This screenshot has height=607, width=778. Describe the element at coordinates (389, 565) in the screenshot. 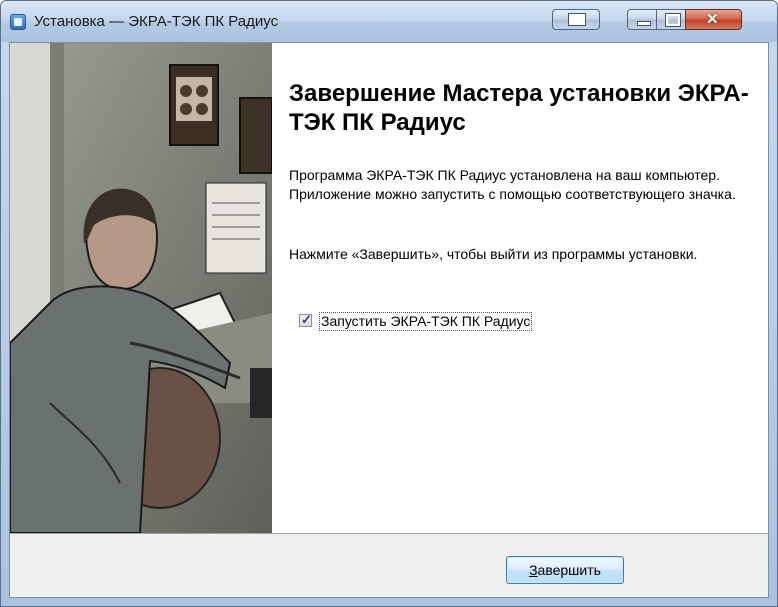

I see `wizard-footer: Завершить` at that location.